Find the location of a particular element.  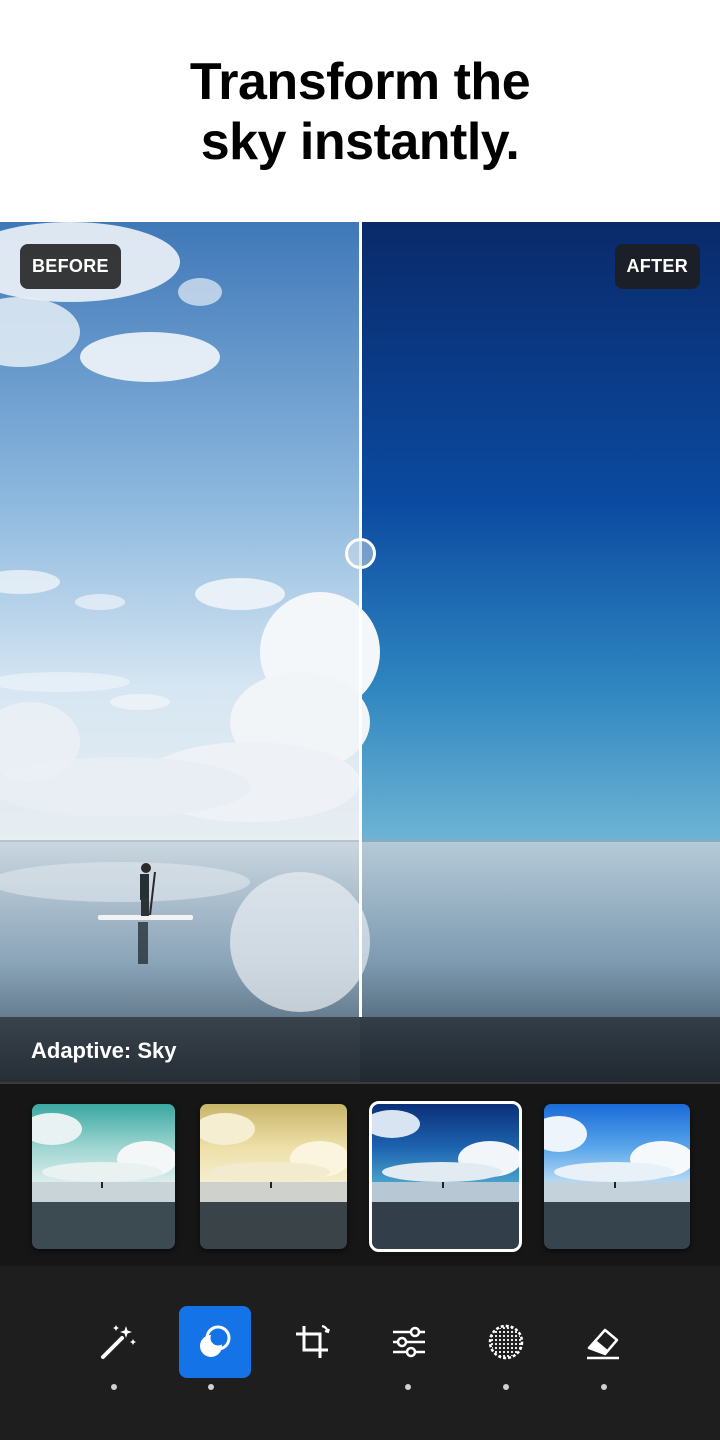

compare-slider-handle is located at coordinates (360, 553).